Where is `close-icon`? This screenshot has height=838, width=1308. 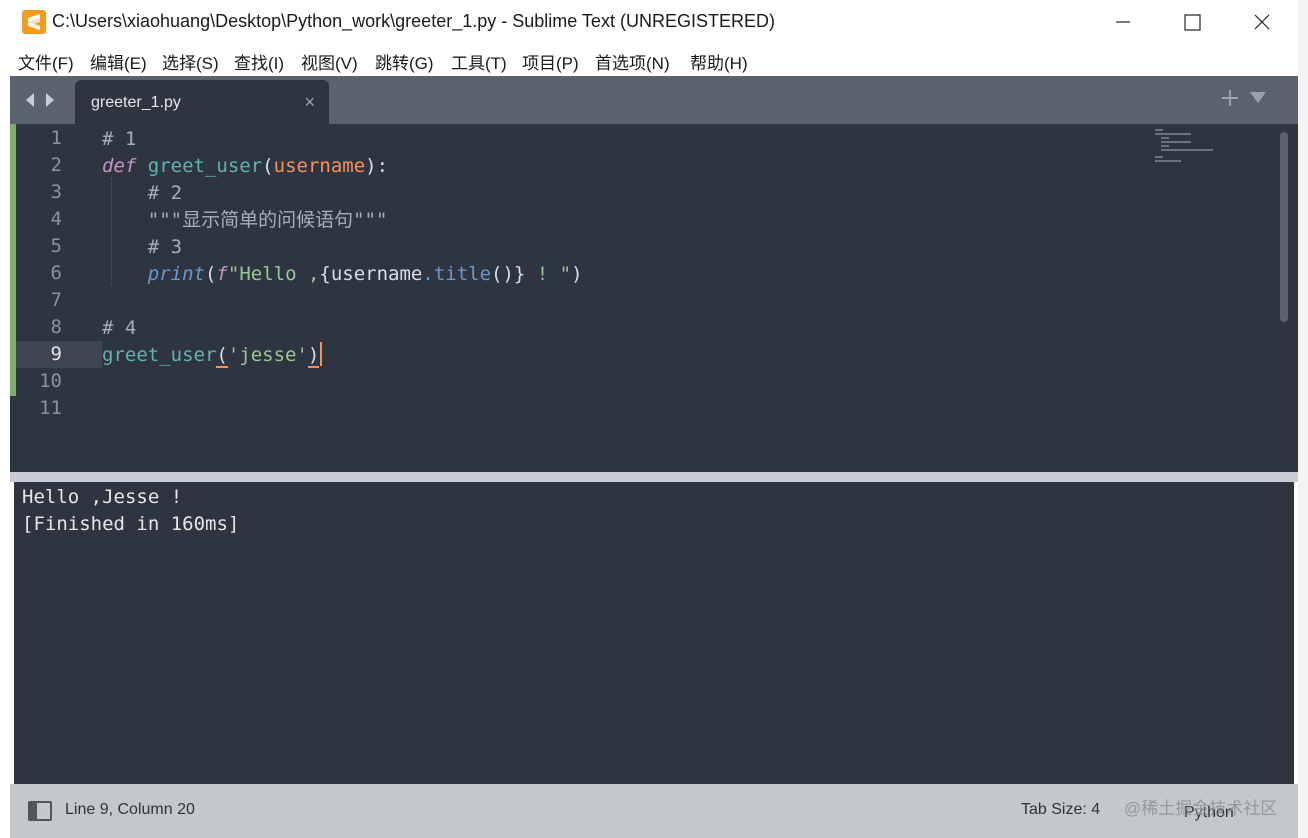 close-icon is located at coordinates (1262, 22).